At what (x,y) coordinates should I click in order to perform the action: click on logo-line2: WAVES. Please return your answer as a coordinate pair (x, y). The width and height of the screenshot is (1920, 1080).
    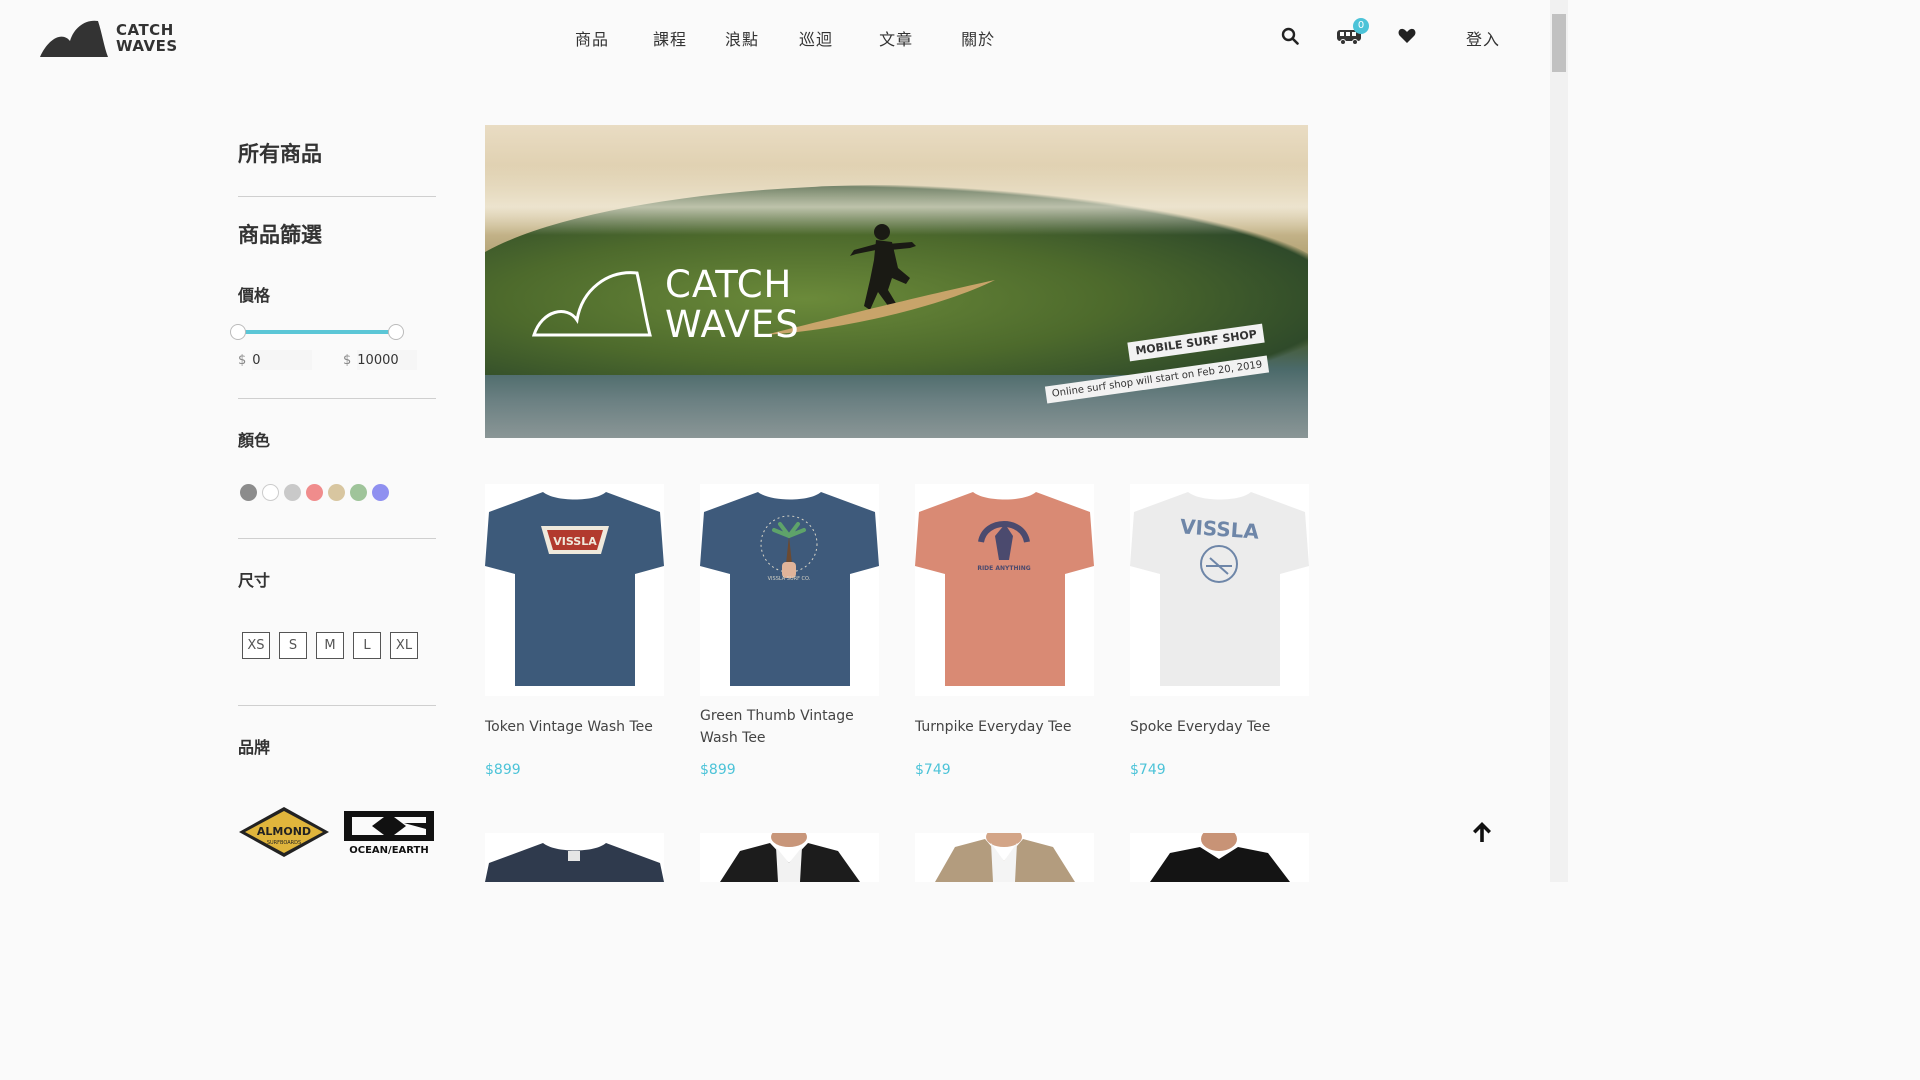
    Looking at the image, I should click on (147, 46).